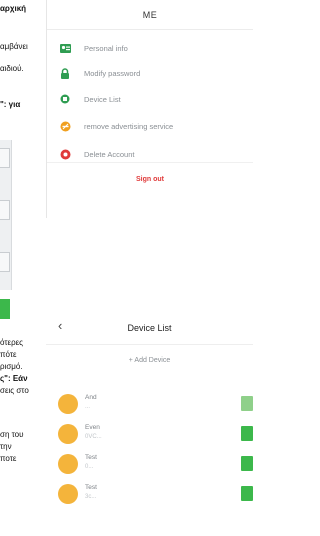 The width and height of the screenshot is (320, 536). What do you see at coordinates (150, 15) in the screenshot?
I see `page-title: ME` at bounding box center [150, 15].